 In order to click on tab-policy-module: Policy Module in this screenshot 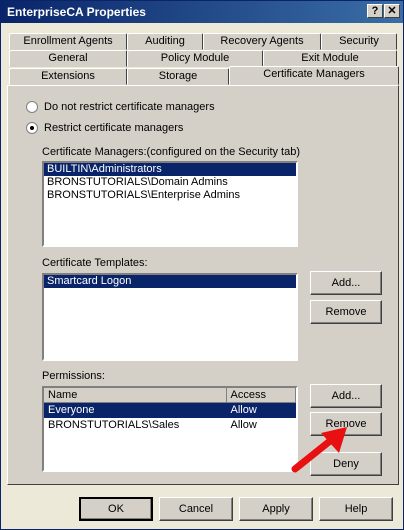, I will do `click(195, 58)`.